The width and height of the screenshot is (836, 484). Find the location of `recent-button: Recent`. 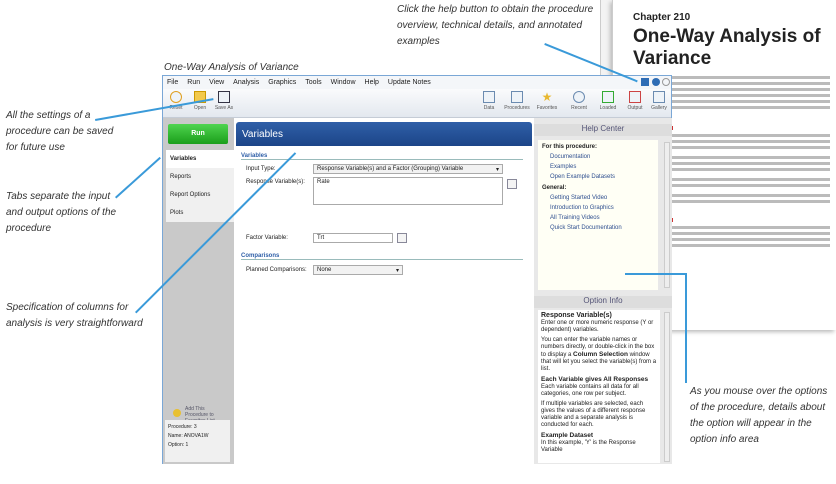

recent-button: Recent is located at coordinates (579, 101).